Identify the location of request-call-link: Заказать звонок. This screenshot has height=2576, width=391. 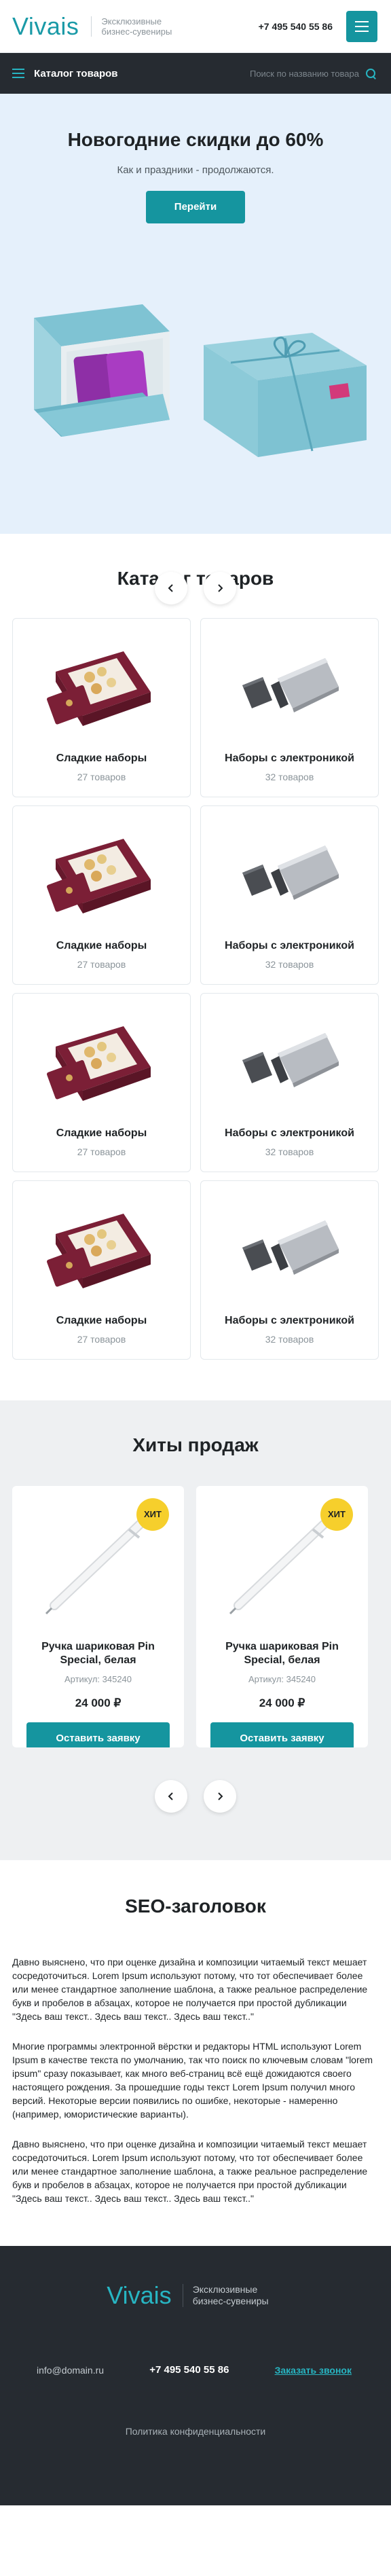
(313, 2370).